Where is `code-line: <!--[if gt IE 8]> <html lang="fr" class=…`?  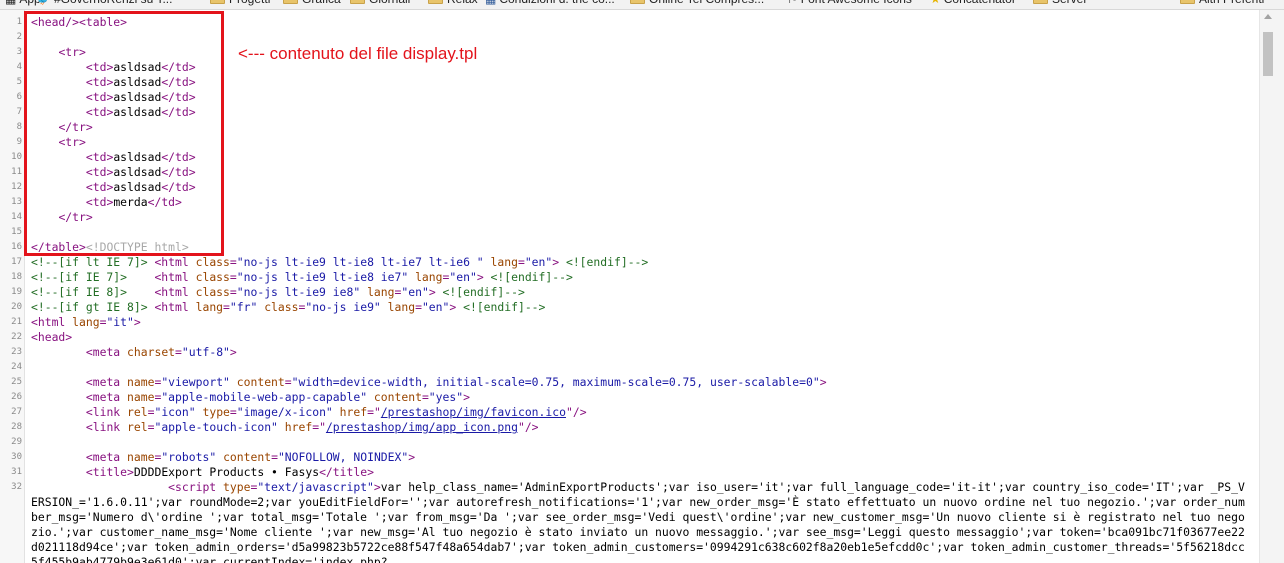
code-line: <!--[if gt IE 8]> <html lang="fr" class=… is located at coordinates (288, 307).